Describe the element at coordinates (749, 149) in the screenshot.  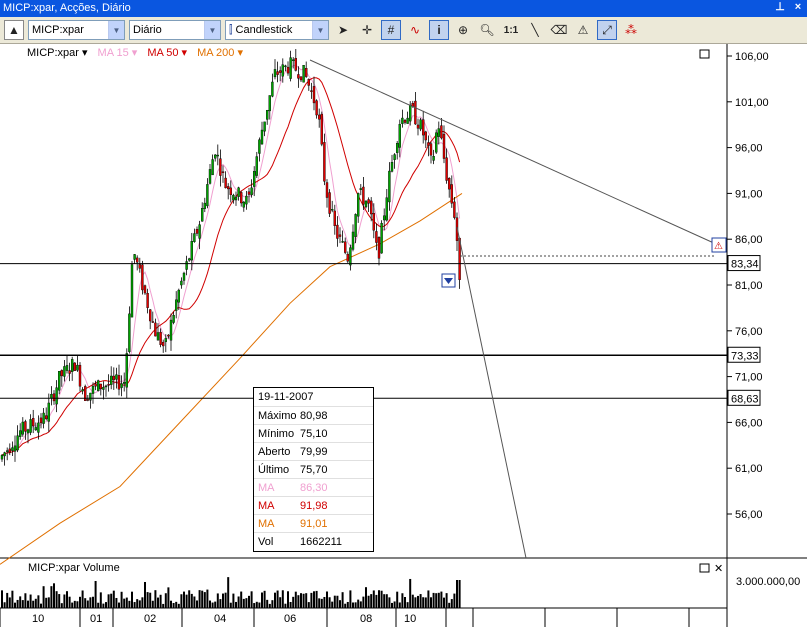
I see `y-tick-label: 96,00` at that location.